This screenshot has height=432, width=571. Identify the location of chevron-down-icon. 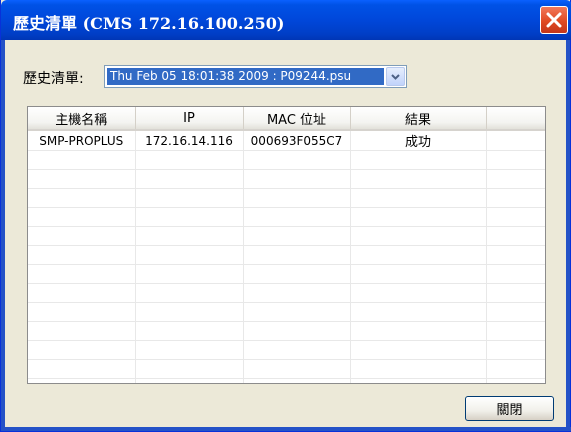
(395, 76).